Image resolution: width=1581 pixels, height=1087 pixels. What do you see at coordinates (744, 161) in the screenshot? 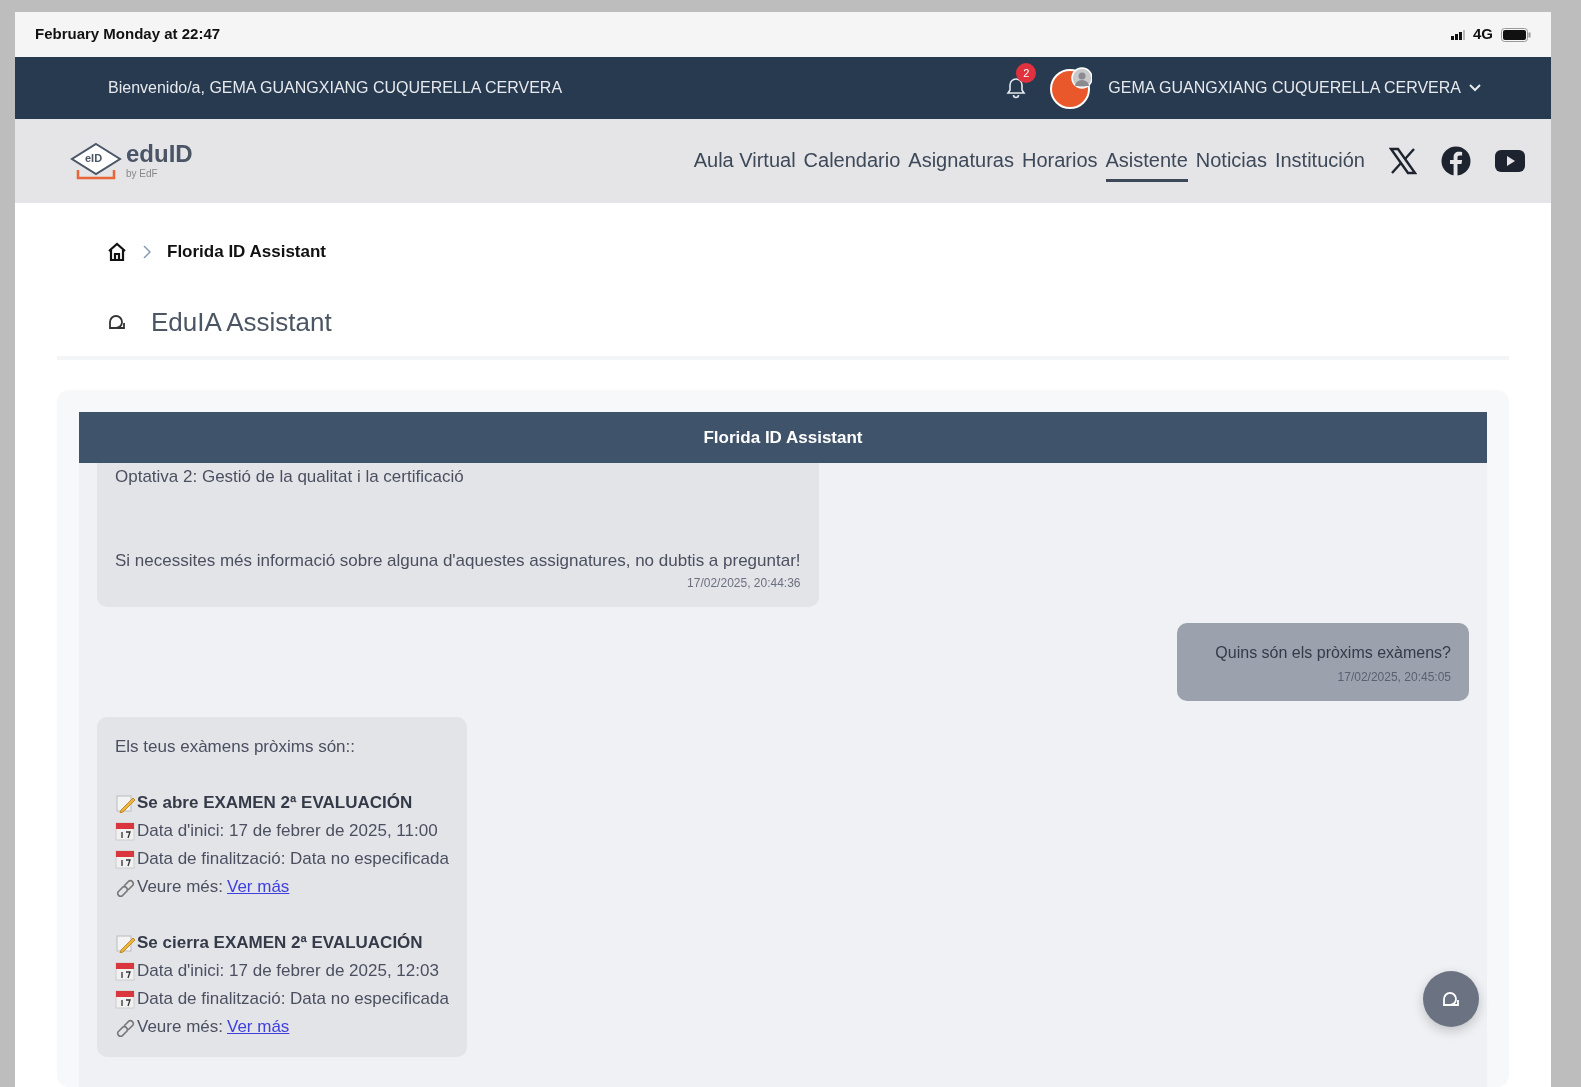
I see `nav-link: Aula Virtual` at bounding box center [744, 161].